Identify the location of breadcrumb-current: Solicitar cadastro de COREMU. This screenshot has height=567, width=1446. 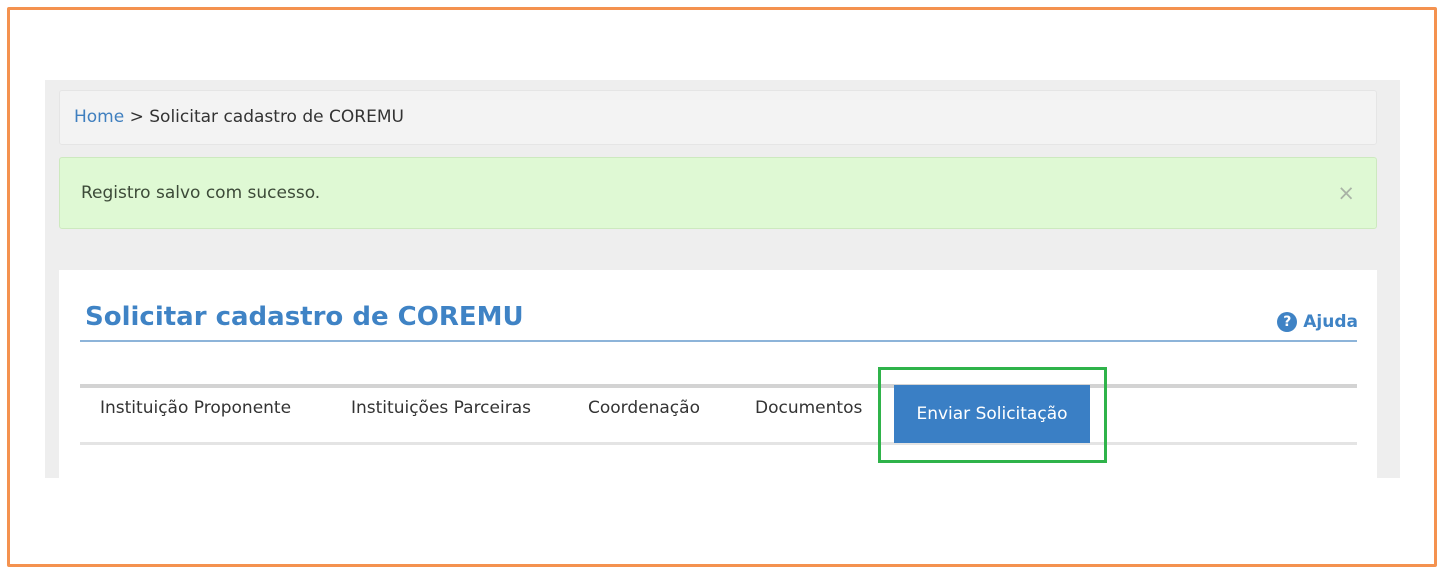
(276, 117).